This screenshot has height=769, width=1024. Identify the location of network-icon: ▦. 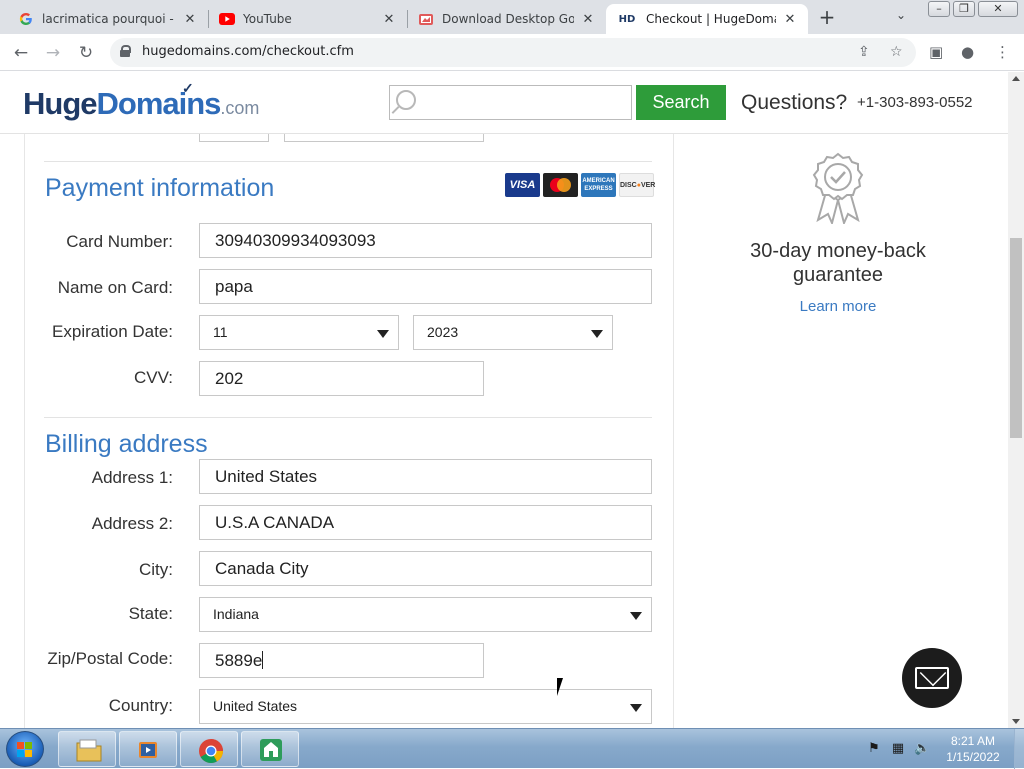
(898, 749).